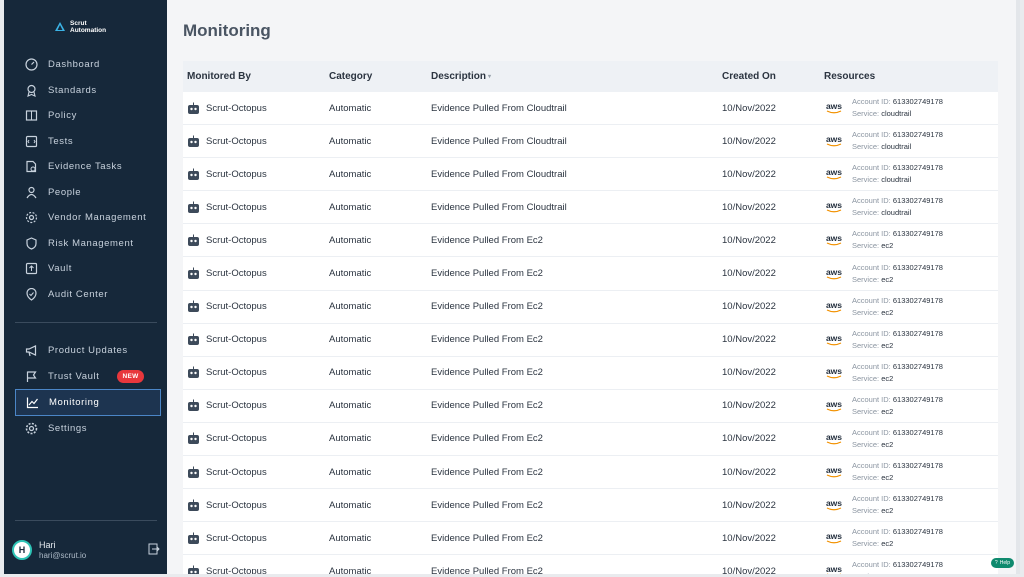 The height and width of the screenshot is (577, 1024). I want to click on sidebar-item-audit-center: Audit Center, so click(85, 295).